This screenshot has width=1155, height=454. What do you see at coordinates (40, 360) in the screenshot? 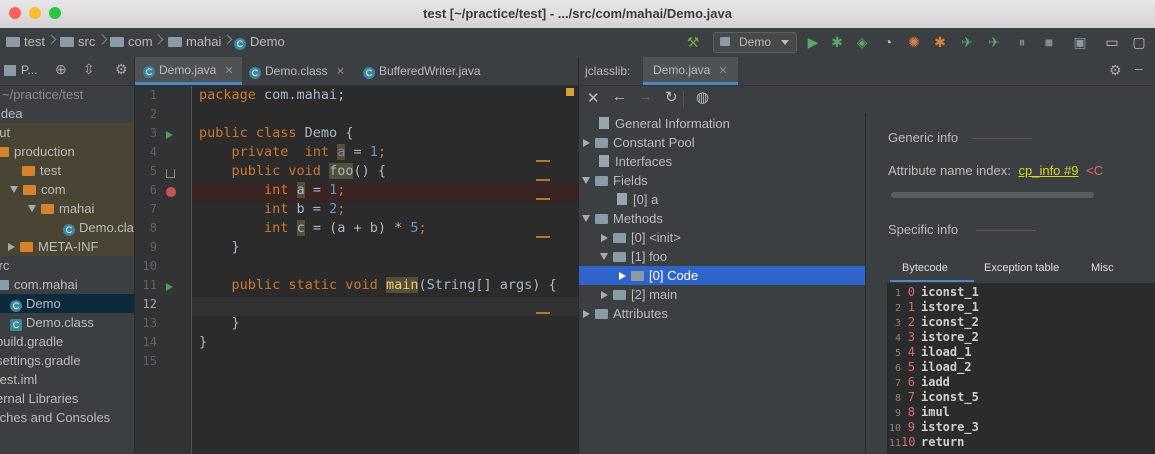
I see `tree-item-settings-gradle: settings.gradle` at bounding box center [40, 360].